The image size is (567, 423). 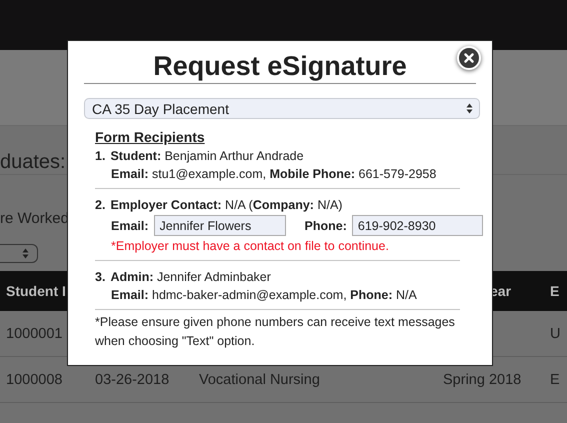 What do you see at coordinates (482, 380) in the screenshot?
I see `table-cell: Spring 2018` at bounding box center [482, 380].